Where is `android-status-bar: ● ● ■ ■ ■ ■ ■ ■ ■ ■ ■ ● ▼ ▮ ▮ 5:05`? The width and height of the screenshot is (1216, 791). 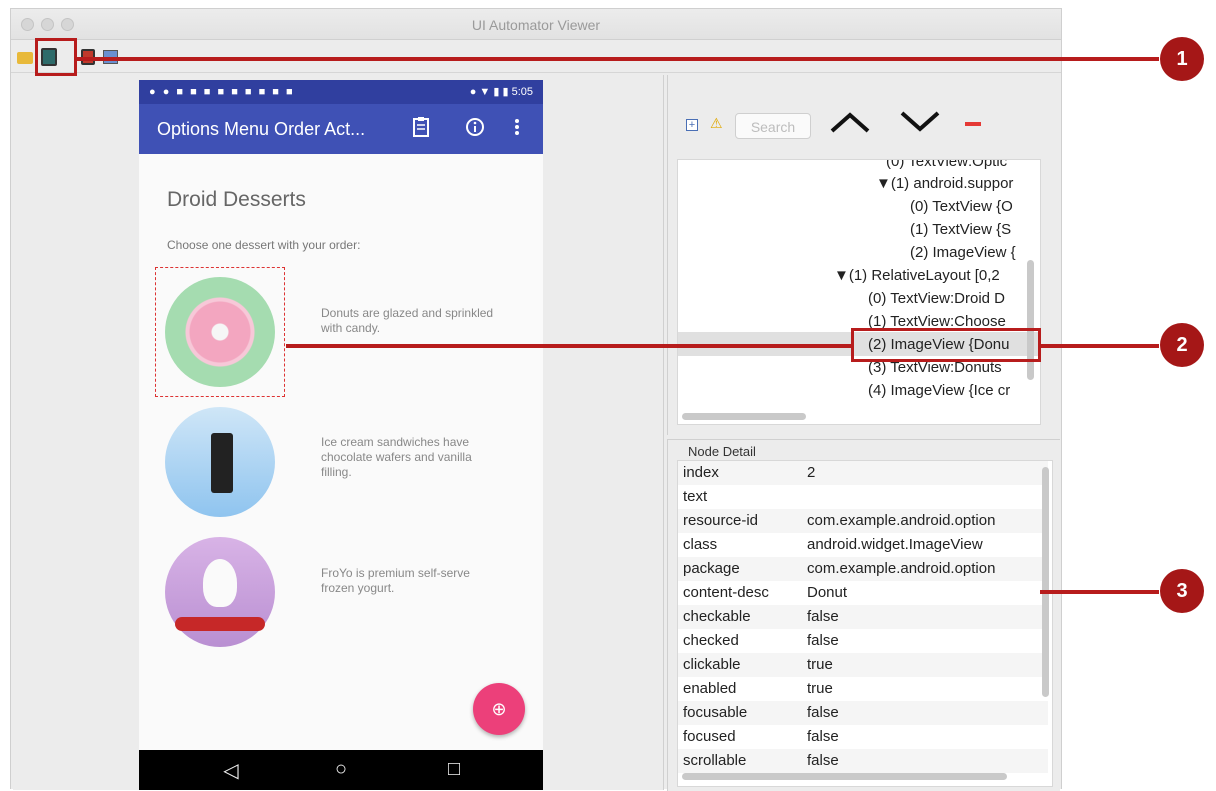
android-status-bar: ● ● ■ ■ ■ ■ ■ ■ ■ ■ ■ ● ▼ ▮ ▮ 5:05 is located at coordinates (341, 92).